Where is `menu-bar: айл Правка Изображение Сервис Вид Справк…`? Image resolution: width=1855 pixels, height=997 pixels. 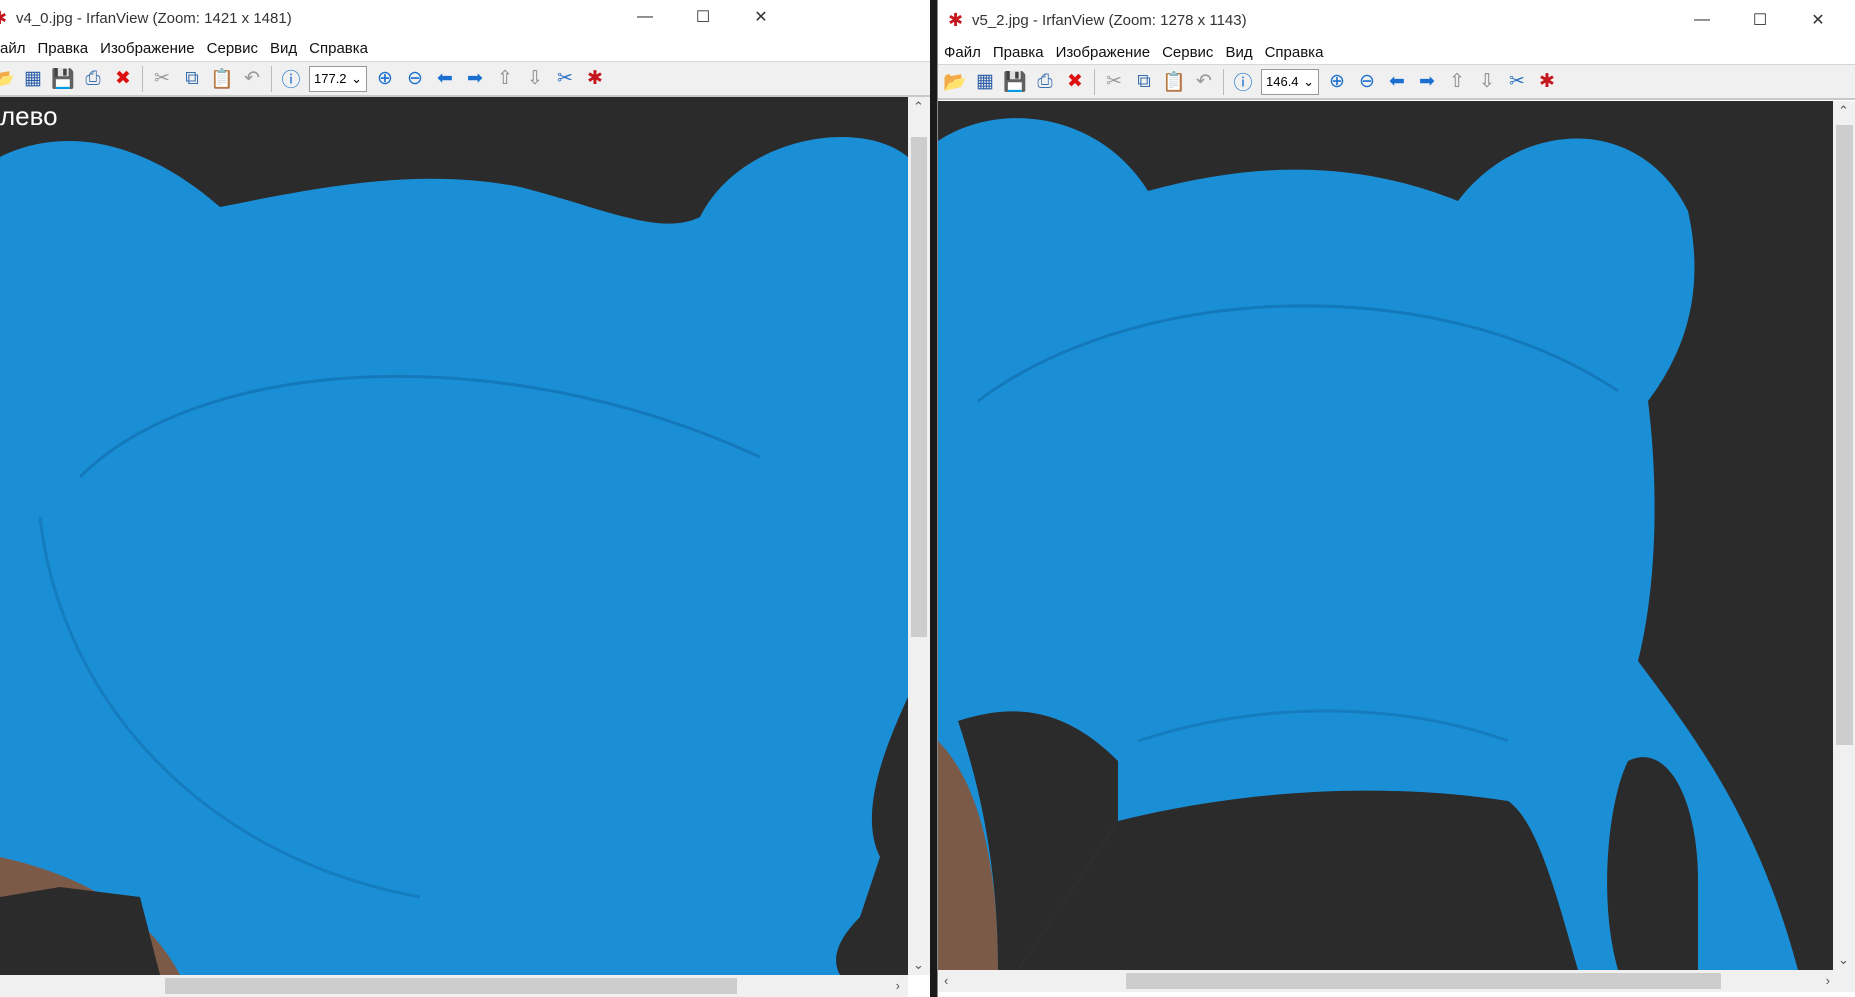 menu-bar: айл Правка Изображение Сервис Вид Справк… is located at coordinates (465, 48).